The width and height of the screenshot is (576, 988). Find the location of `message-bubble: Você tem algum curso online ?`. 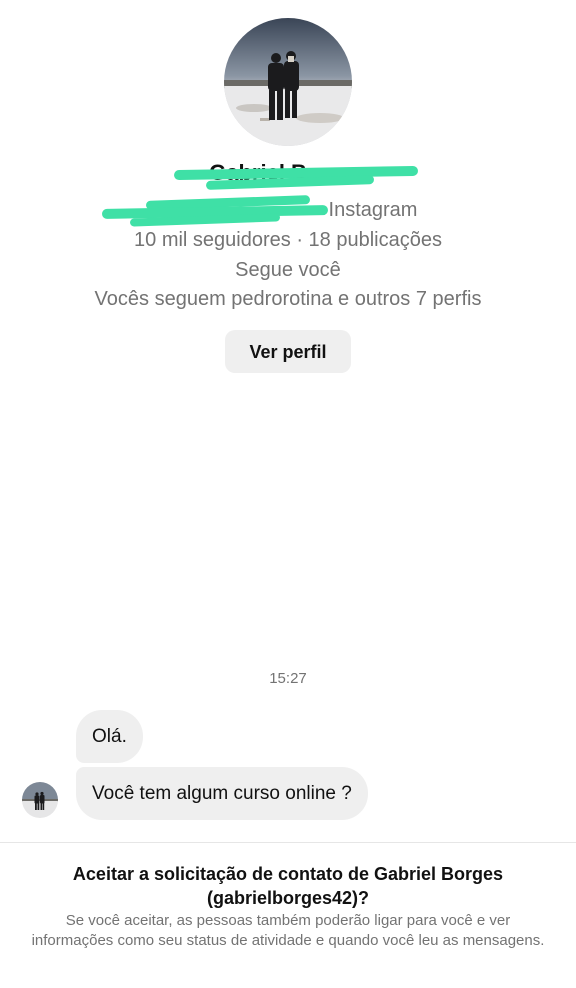

message-bubble: Você tem algum curso online ? is located at coordinates (222, 793).